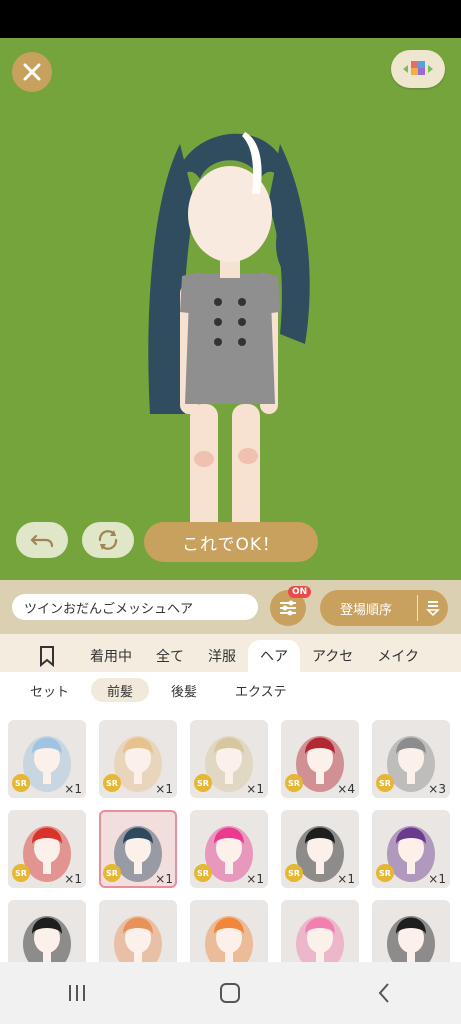  What do you see at coordinates (366, 610) in the screenshot?
I see `sort-label: 登場順序` at bounding box center [366, 610].